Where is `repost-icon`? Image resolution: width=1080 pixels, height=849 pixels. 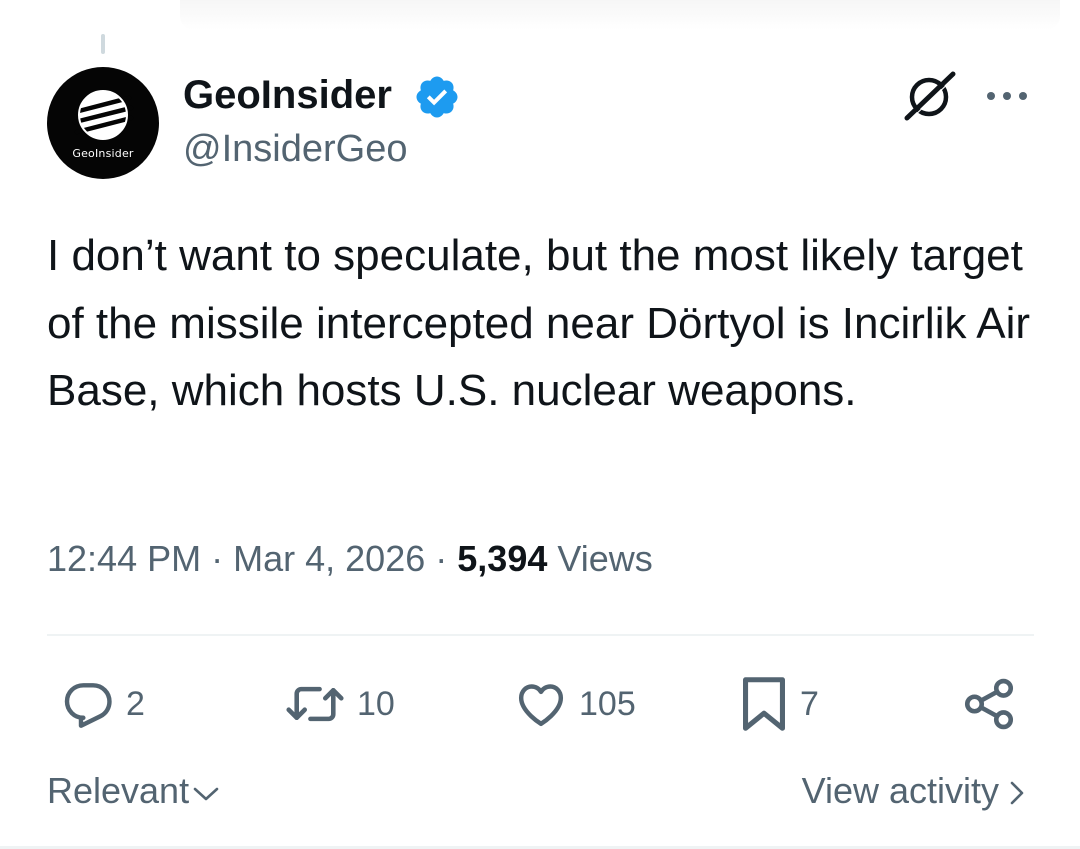
repost-icon is located at coordinates (315, 704).